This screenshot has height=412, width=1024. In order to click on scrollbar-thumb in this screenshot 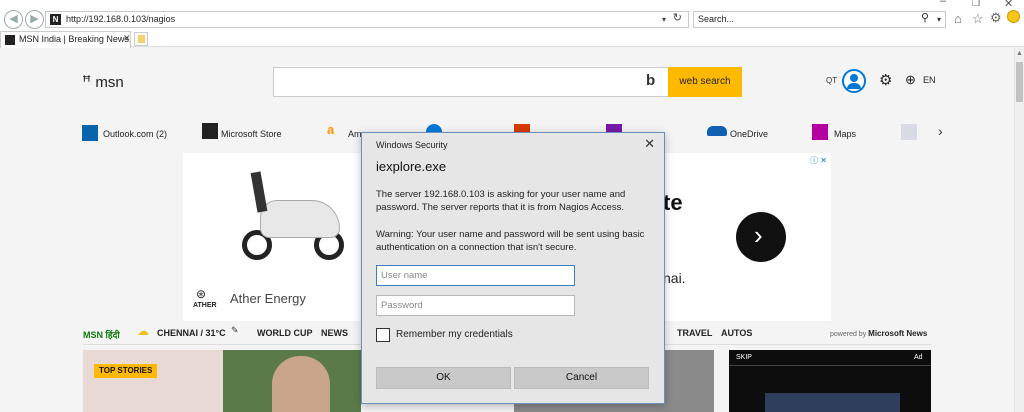, I will do `click(1019, 82)`.